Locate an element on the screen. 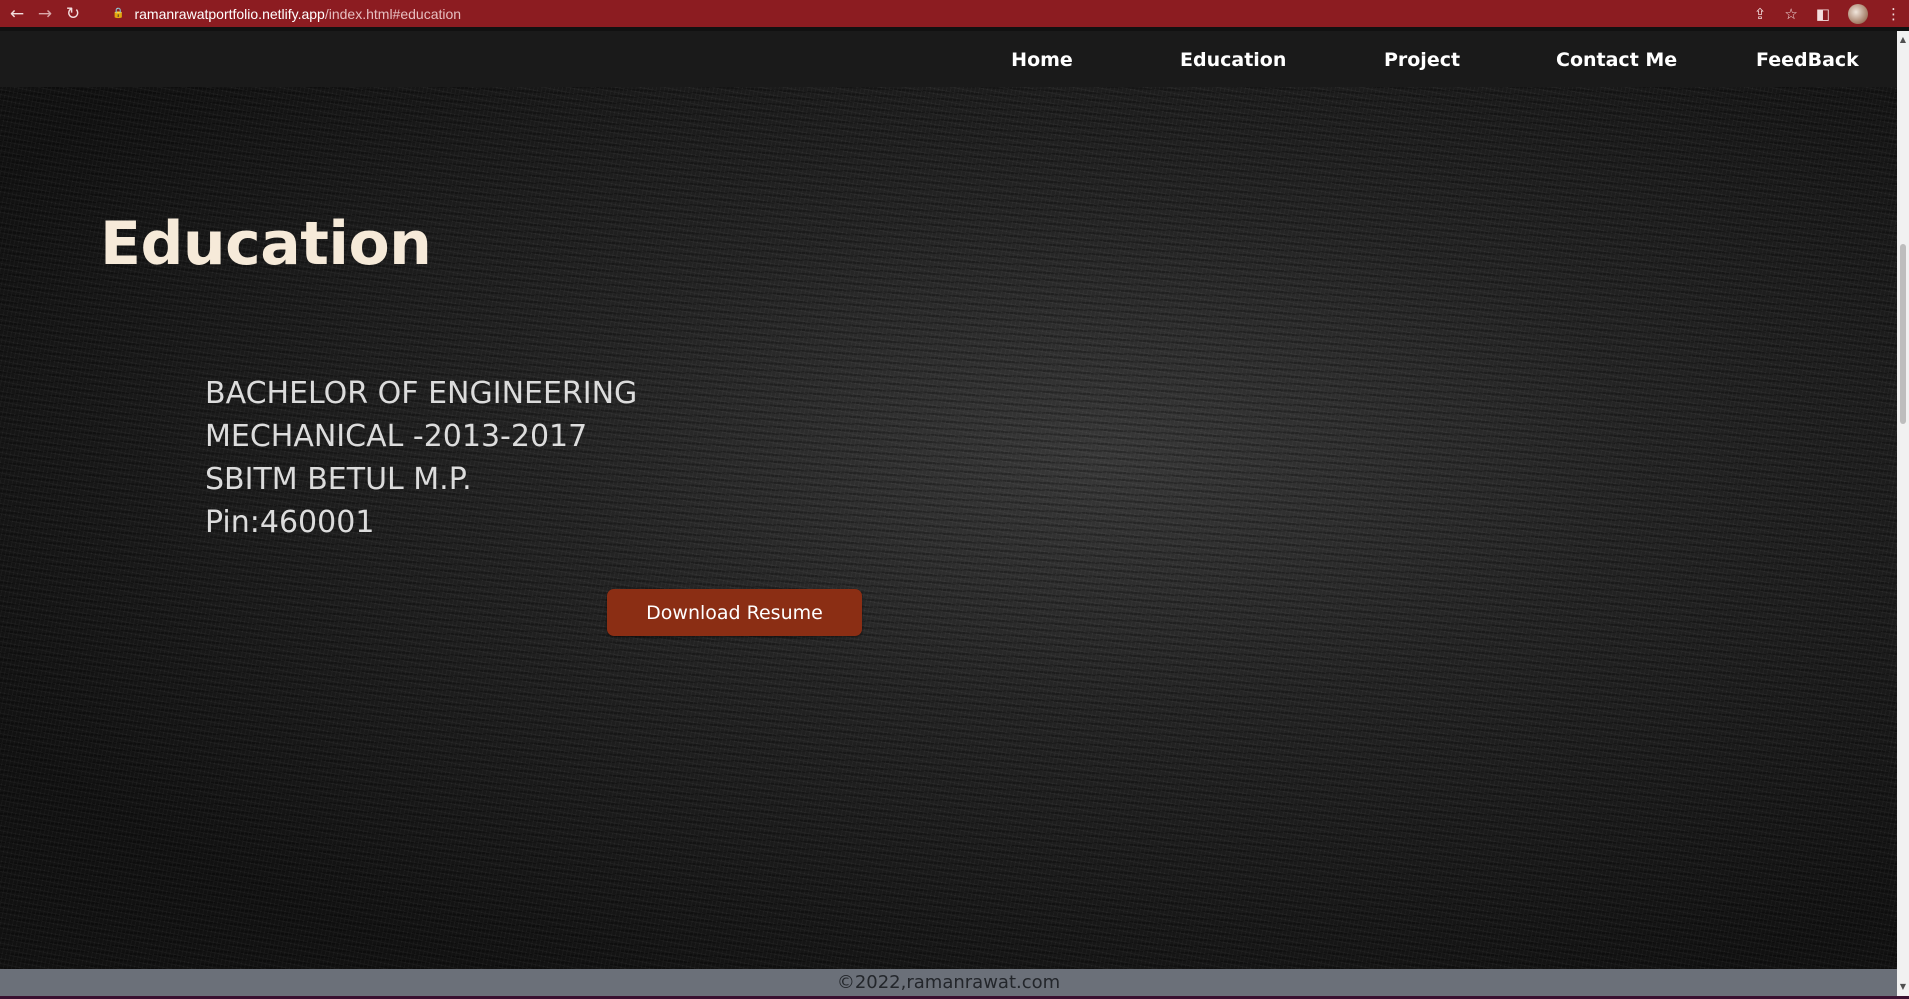 The image size is (1909, 999). branch-line: MECHANICAL -2013-2017 is located at coordinates (396, 436).